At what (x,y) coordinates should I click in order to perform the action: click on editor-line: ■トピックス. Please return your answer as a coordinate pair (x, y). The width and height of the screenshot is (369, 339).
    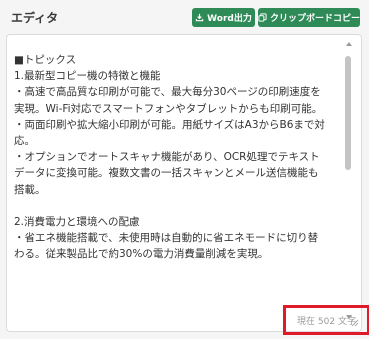
    Looking at the image, I should click on (45, 60).